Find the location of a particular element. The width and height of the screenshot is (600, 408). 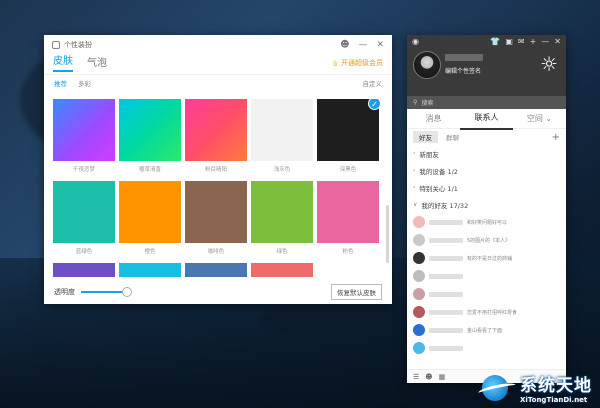

list-item: 恋爱不用打招呼红零食 is located at coordinates (486, 312).